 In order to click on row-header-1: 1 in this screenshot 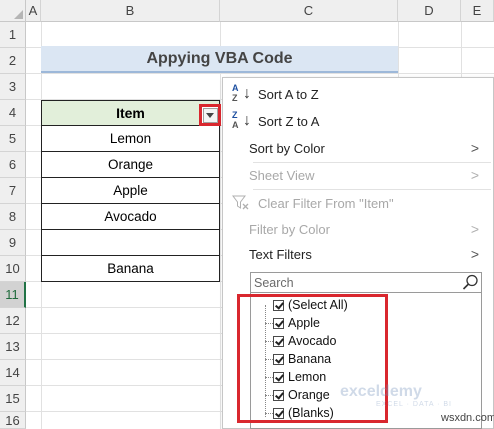, I will do `click(13, 35)`.